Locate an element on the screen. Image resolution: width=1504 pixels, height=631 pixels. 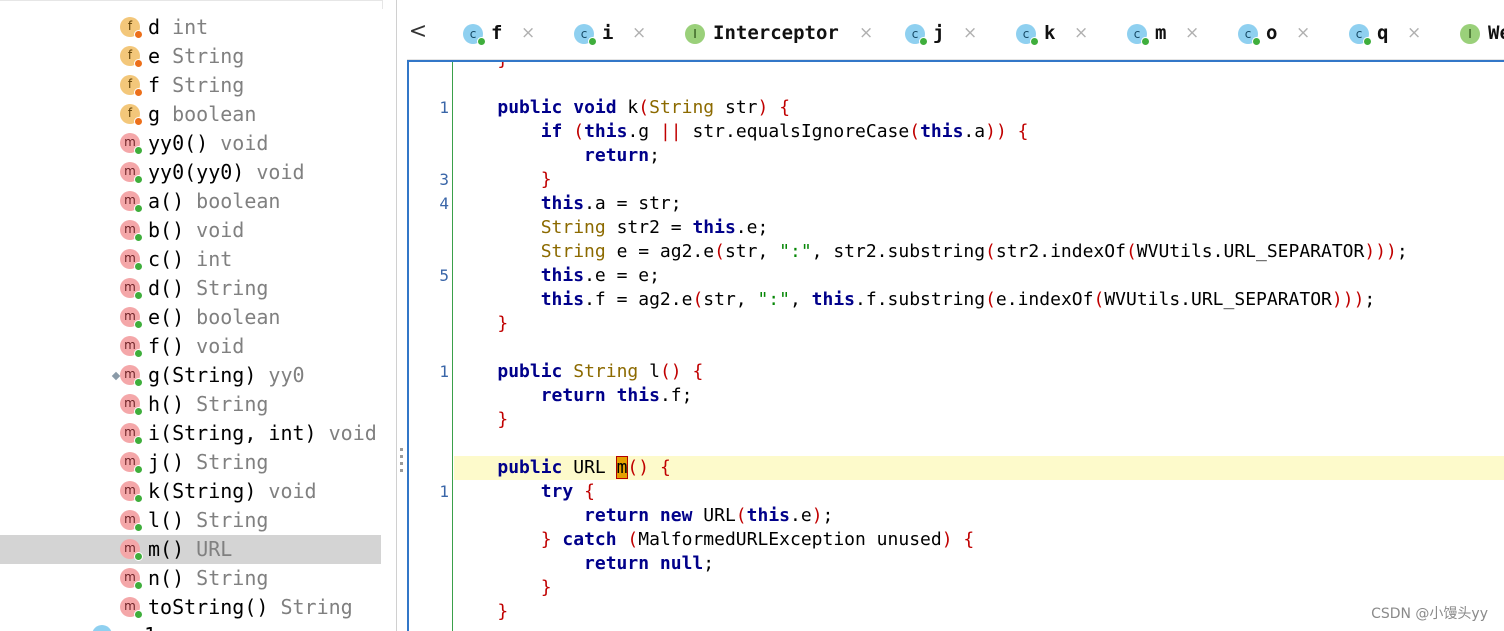
tree-item-field: ff String is located at coordinates (190, 85).